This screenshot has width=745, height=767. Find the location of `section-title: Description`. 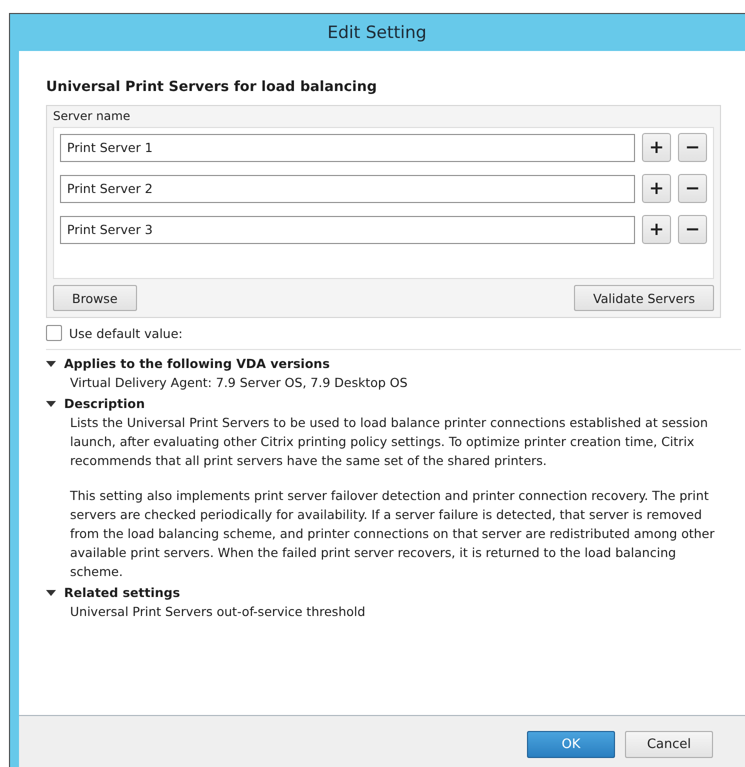

section-title: Description is located at coordinates (104, 403).